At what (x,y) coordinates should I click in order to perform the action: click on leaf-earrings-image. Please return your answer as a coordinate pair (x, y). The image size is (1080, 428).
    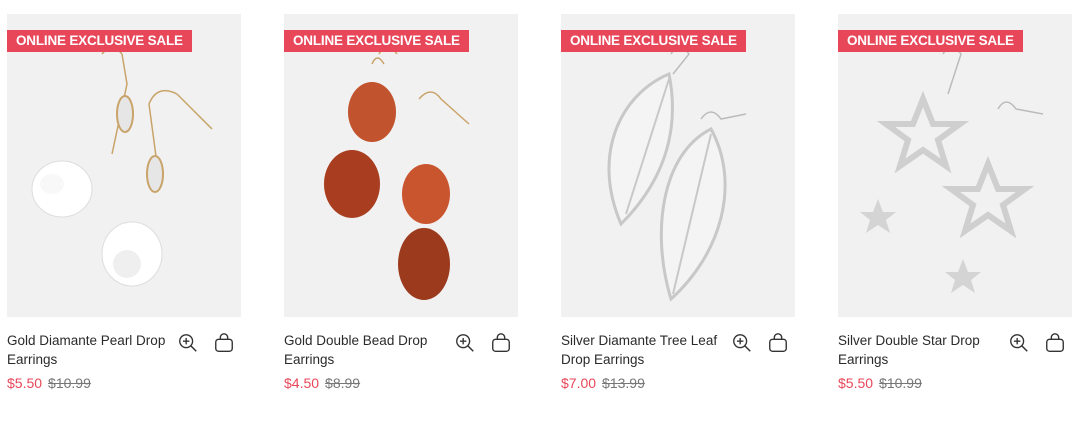
    Looking at the image, I should click on (677, 174).